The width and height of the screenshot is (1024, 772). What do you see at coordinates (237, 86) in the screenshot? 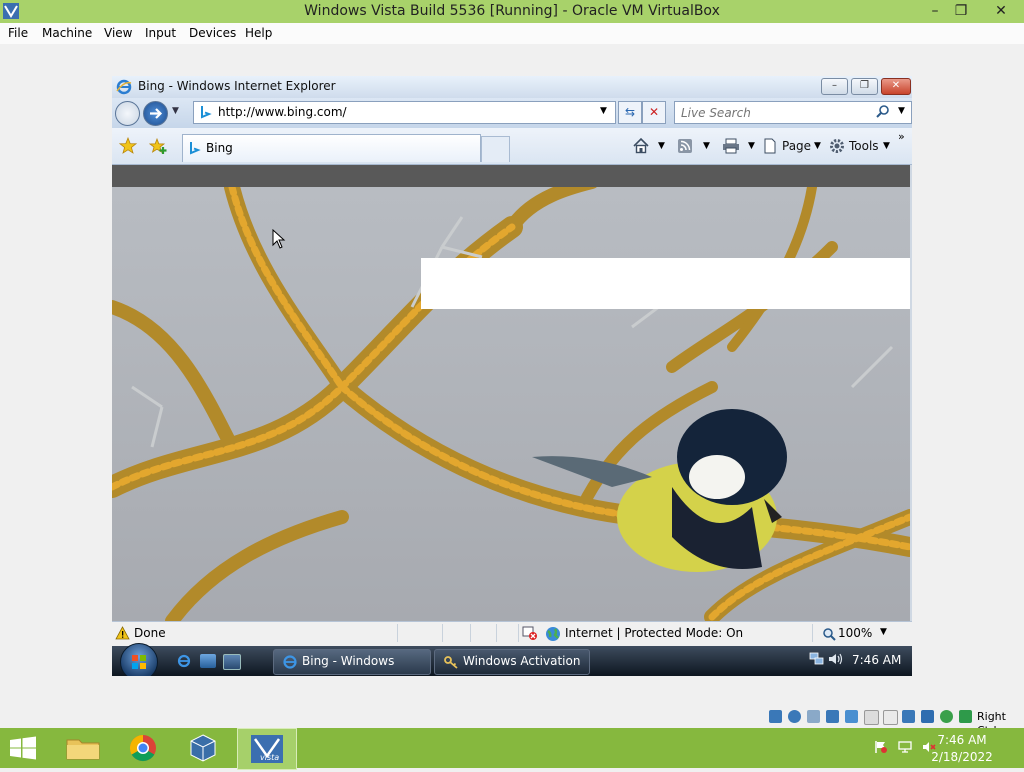
I see `ie-window-title: Bing - Windows Internet Explorer` at bounding box center [237, 86].